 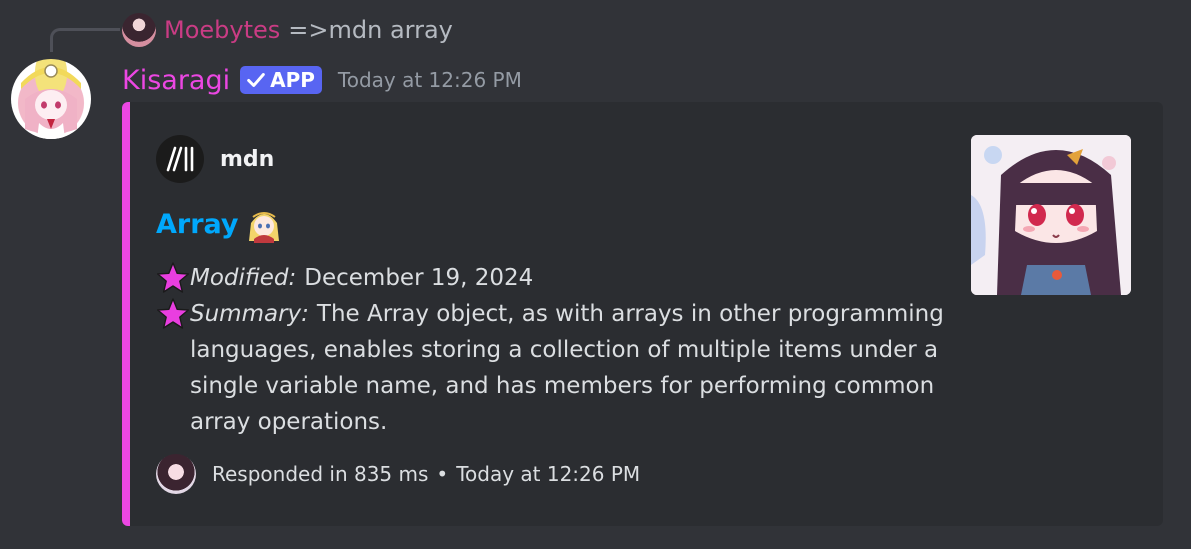 I want to click on avatar, so click(x=51, y=99).